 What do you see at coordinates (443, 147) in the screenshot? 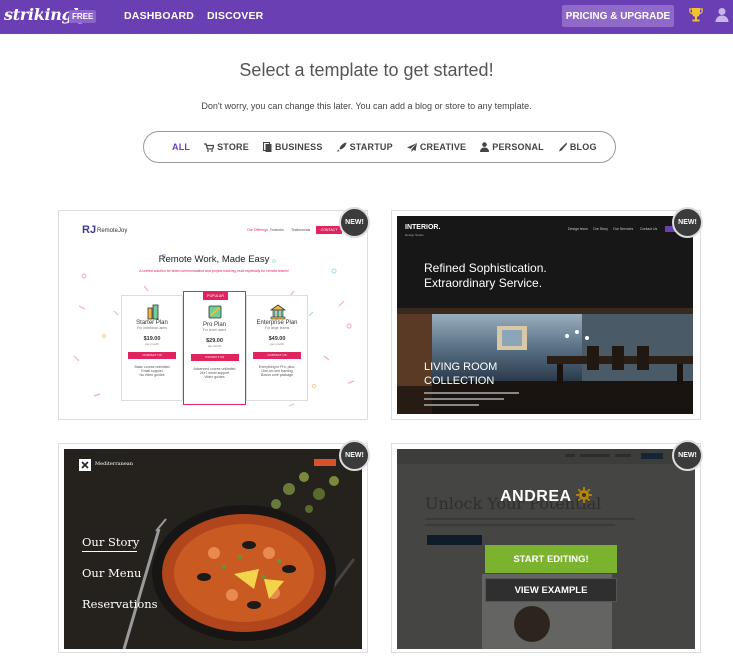
I see `filter-creative-label: CREATIVE` at bounding box center [443, 147].